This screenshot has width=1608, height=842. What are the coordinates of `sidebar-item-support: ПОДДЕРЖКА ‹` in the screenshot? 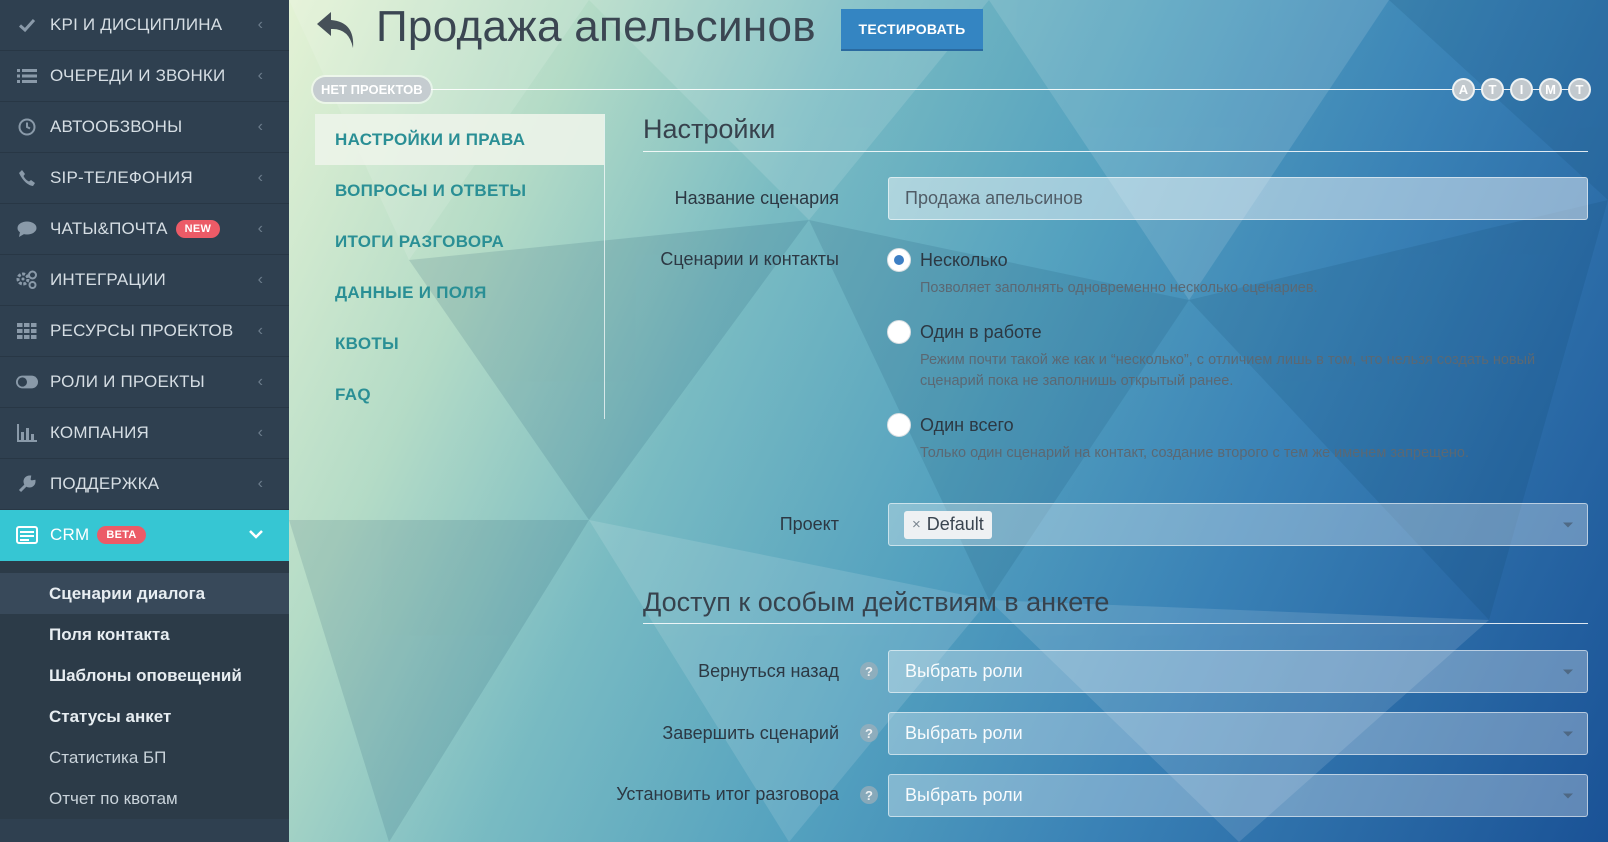 It's located at (144, 484).